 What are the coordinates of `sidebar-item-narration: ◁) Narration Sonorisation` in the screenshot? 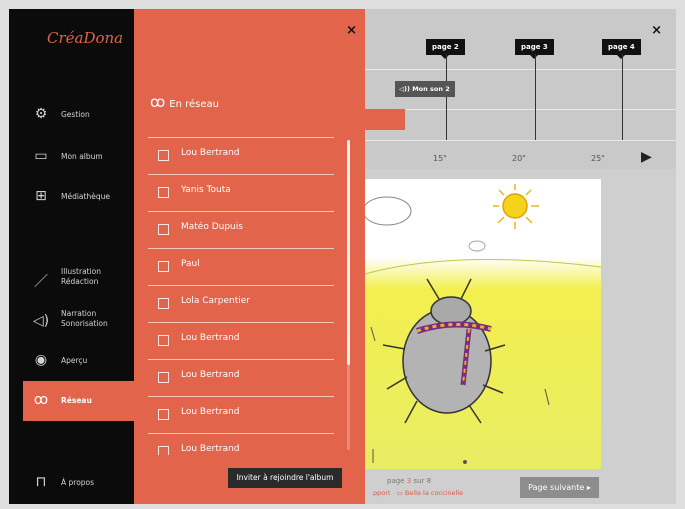 It's located at (71, 320).